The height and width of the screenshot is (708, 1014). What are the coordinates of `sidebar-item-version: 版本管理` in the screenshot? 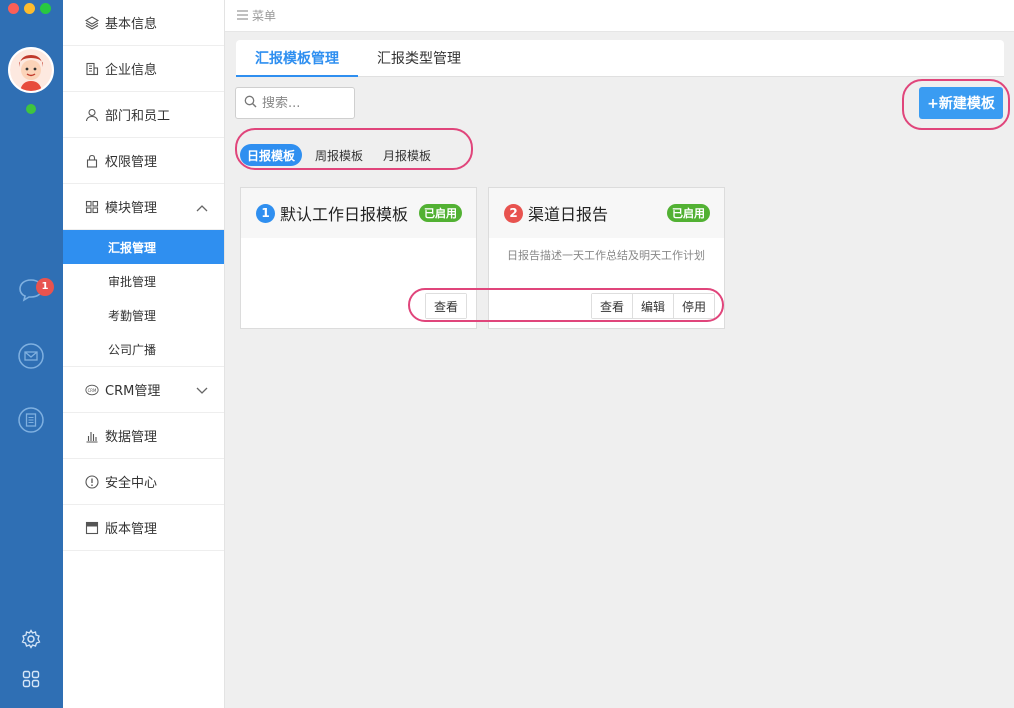 It's located at (143, 528).